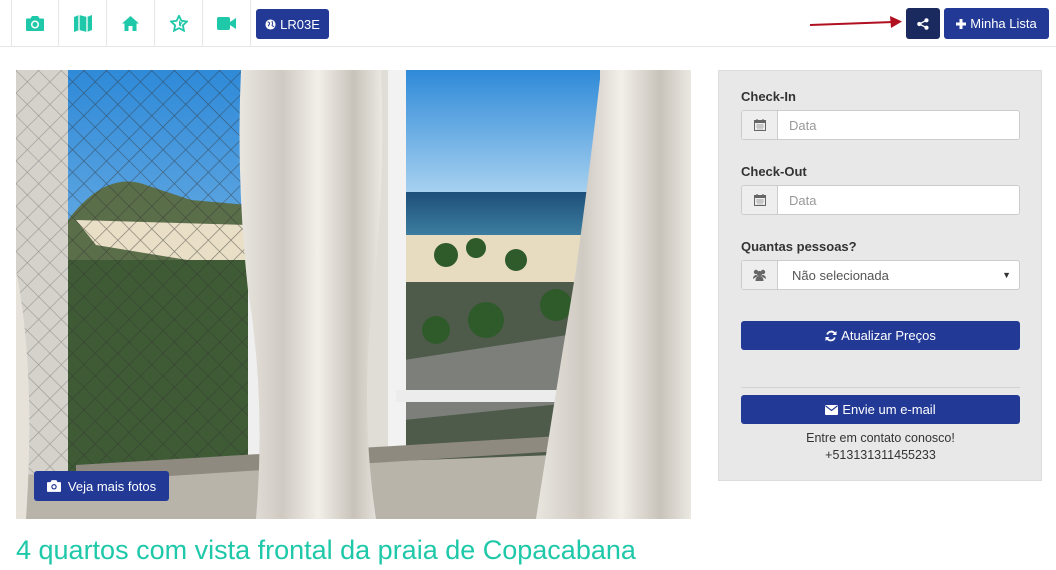  What do you see at coordinates (898, 275) in the screenshot?
I see `guests-select: Não selecionada ▼` at bounding box center [898, 275].